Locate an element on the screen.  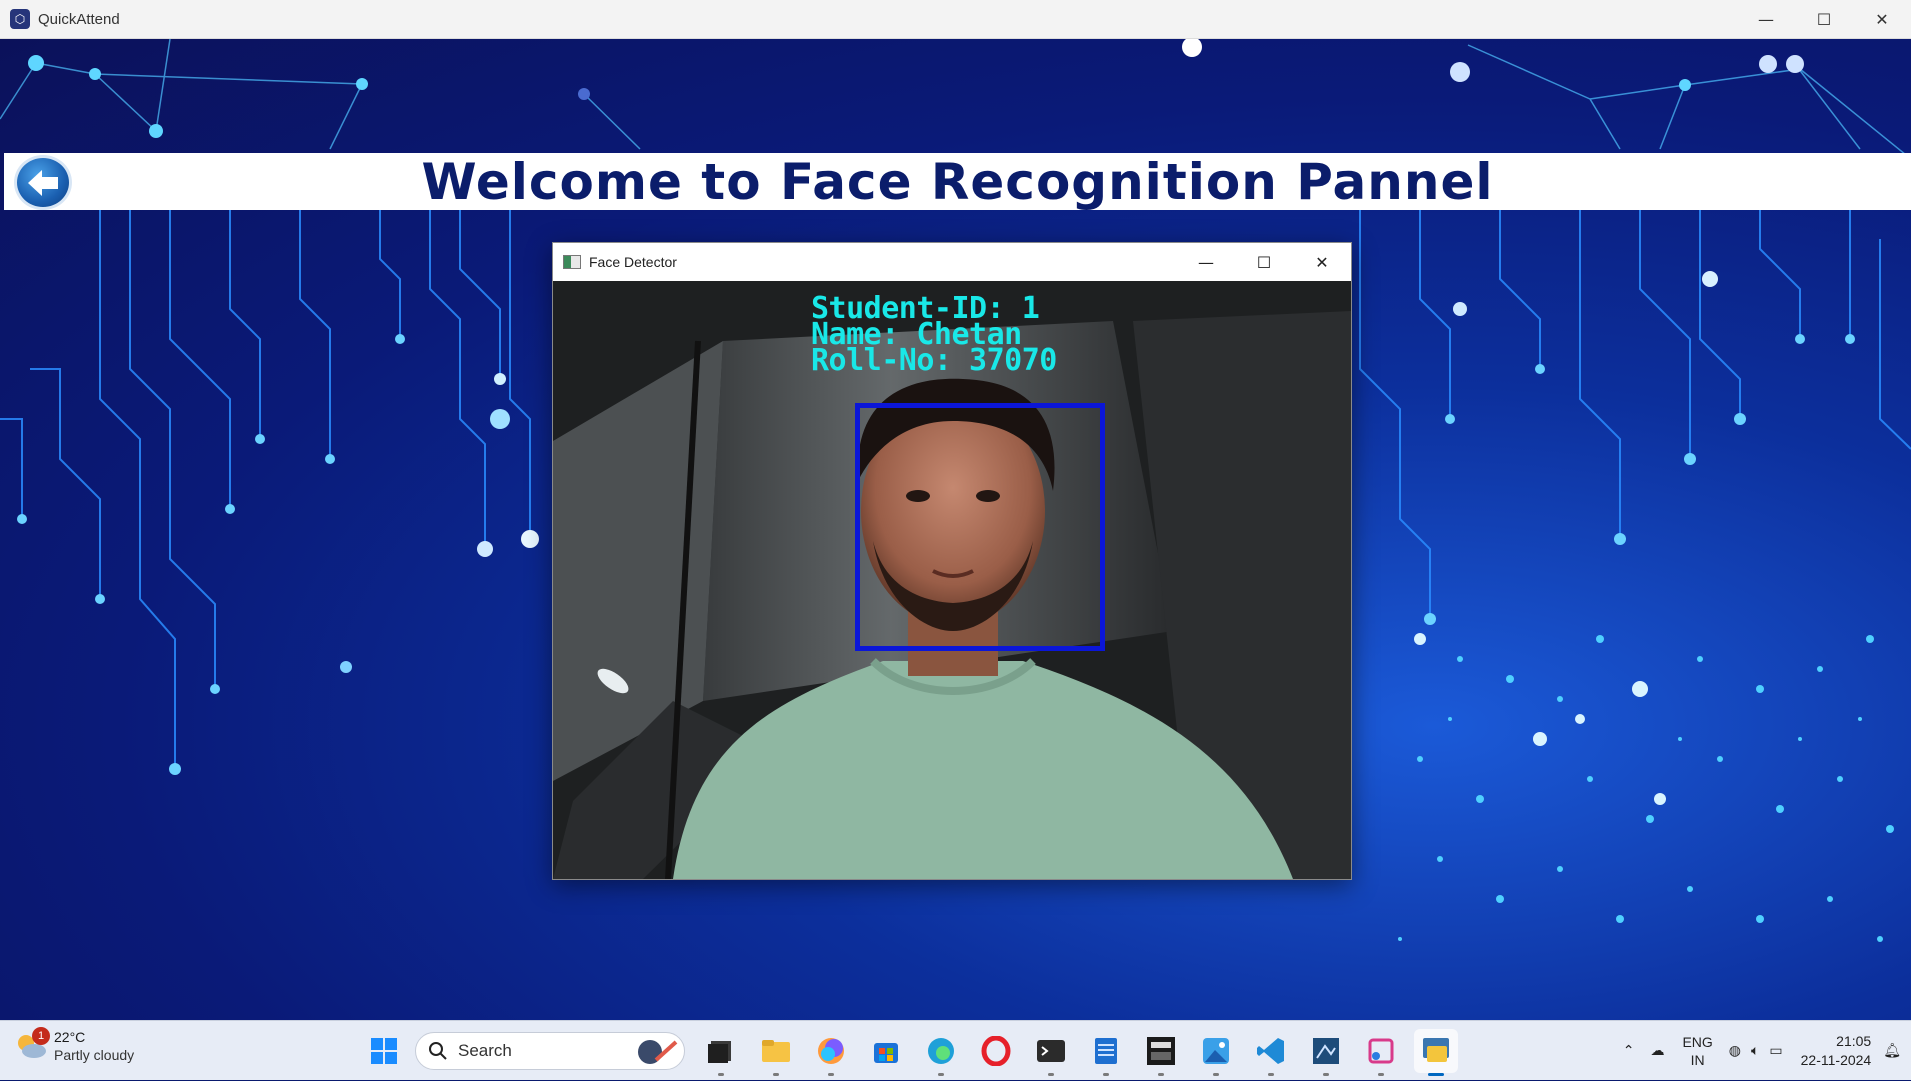
show-hidden-icons-chevron-up-icon: ⌃ is located at coordinates (1629, 1051).